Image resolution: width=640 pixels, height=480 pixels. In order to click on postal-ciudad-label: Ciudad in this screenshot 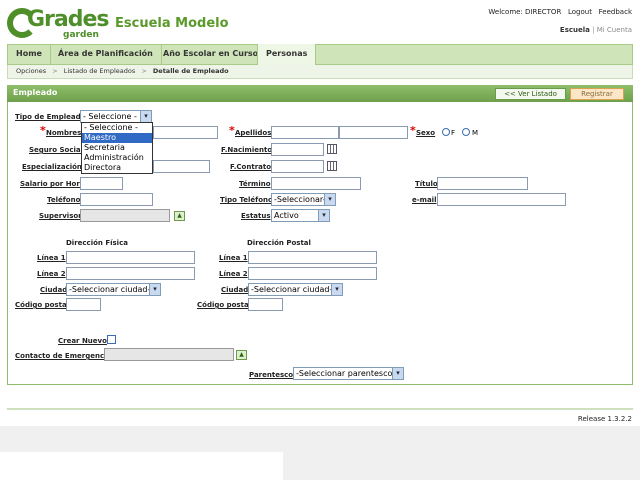, I will do `click(235, 290)`.